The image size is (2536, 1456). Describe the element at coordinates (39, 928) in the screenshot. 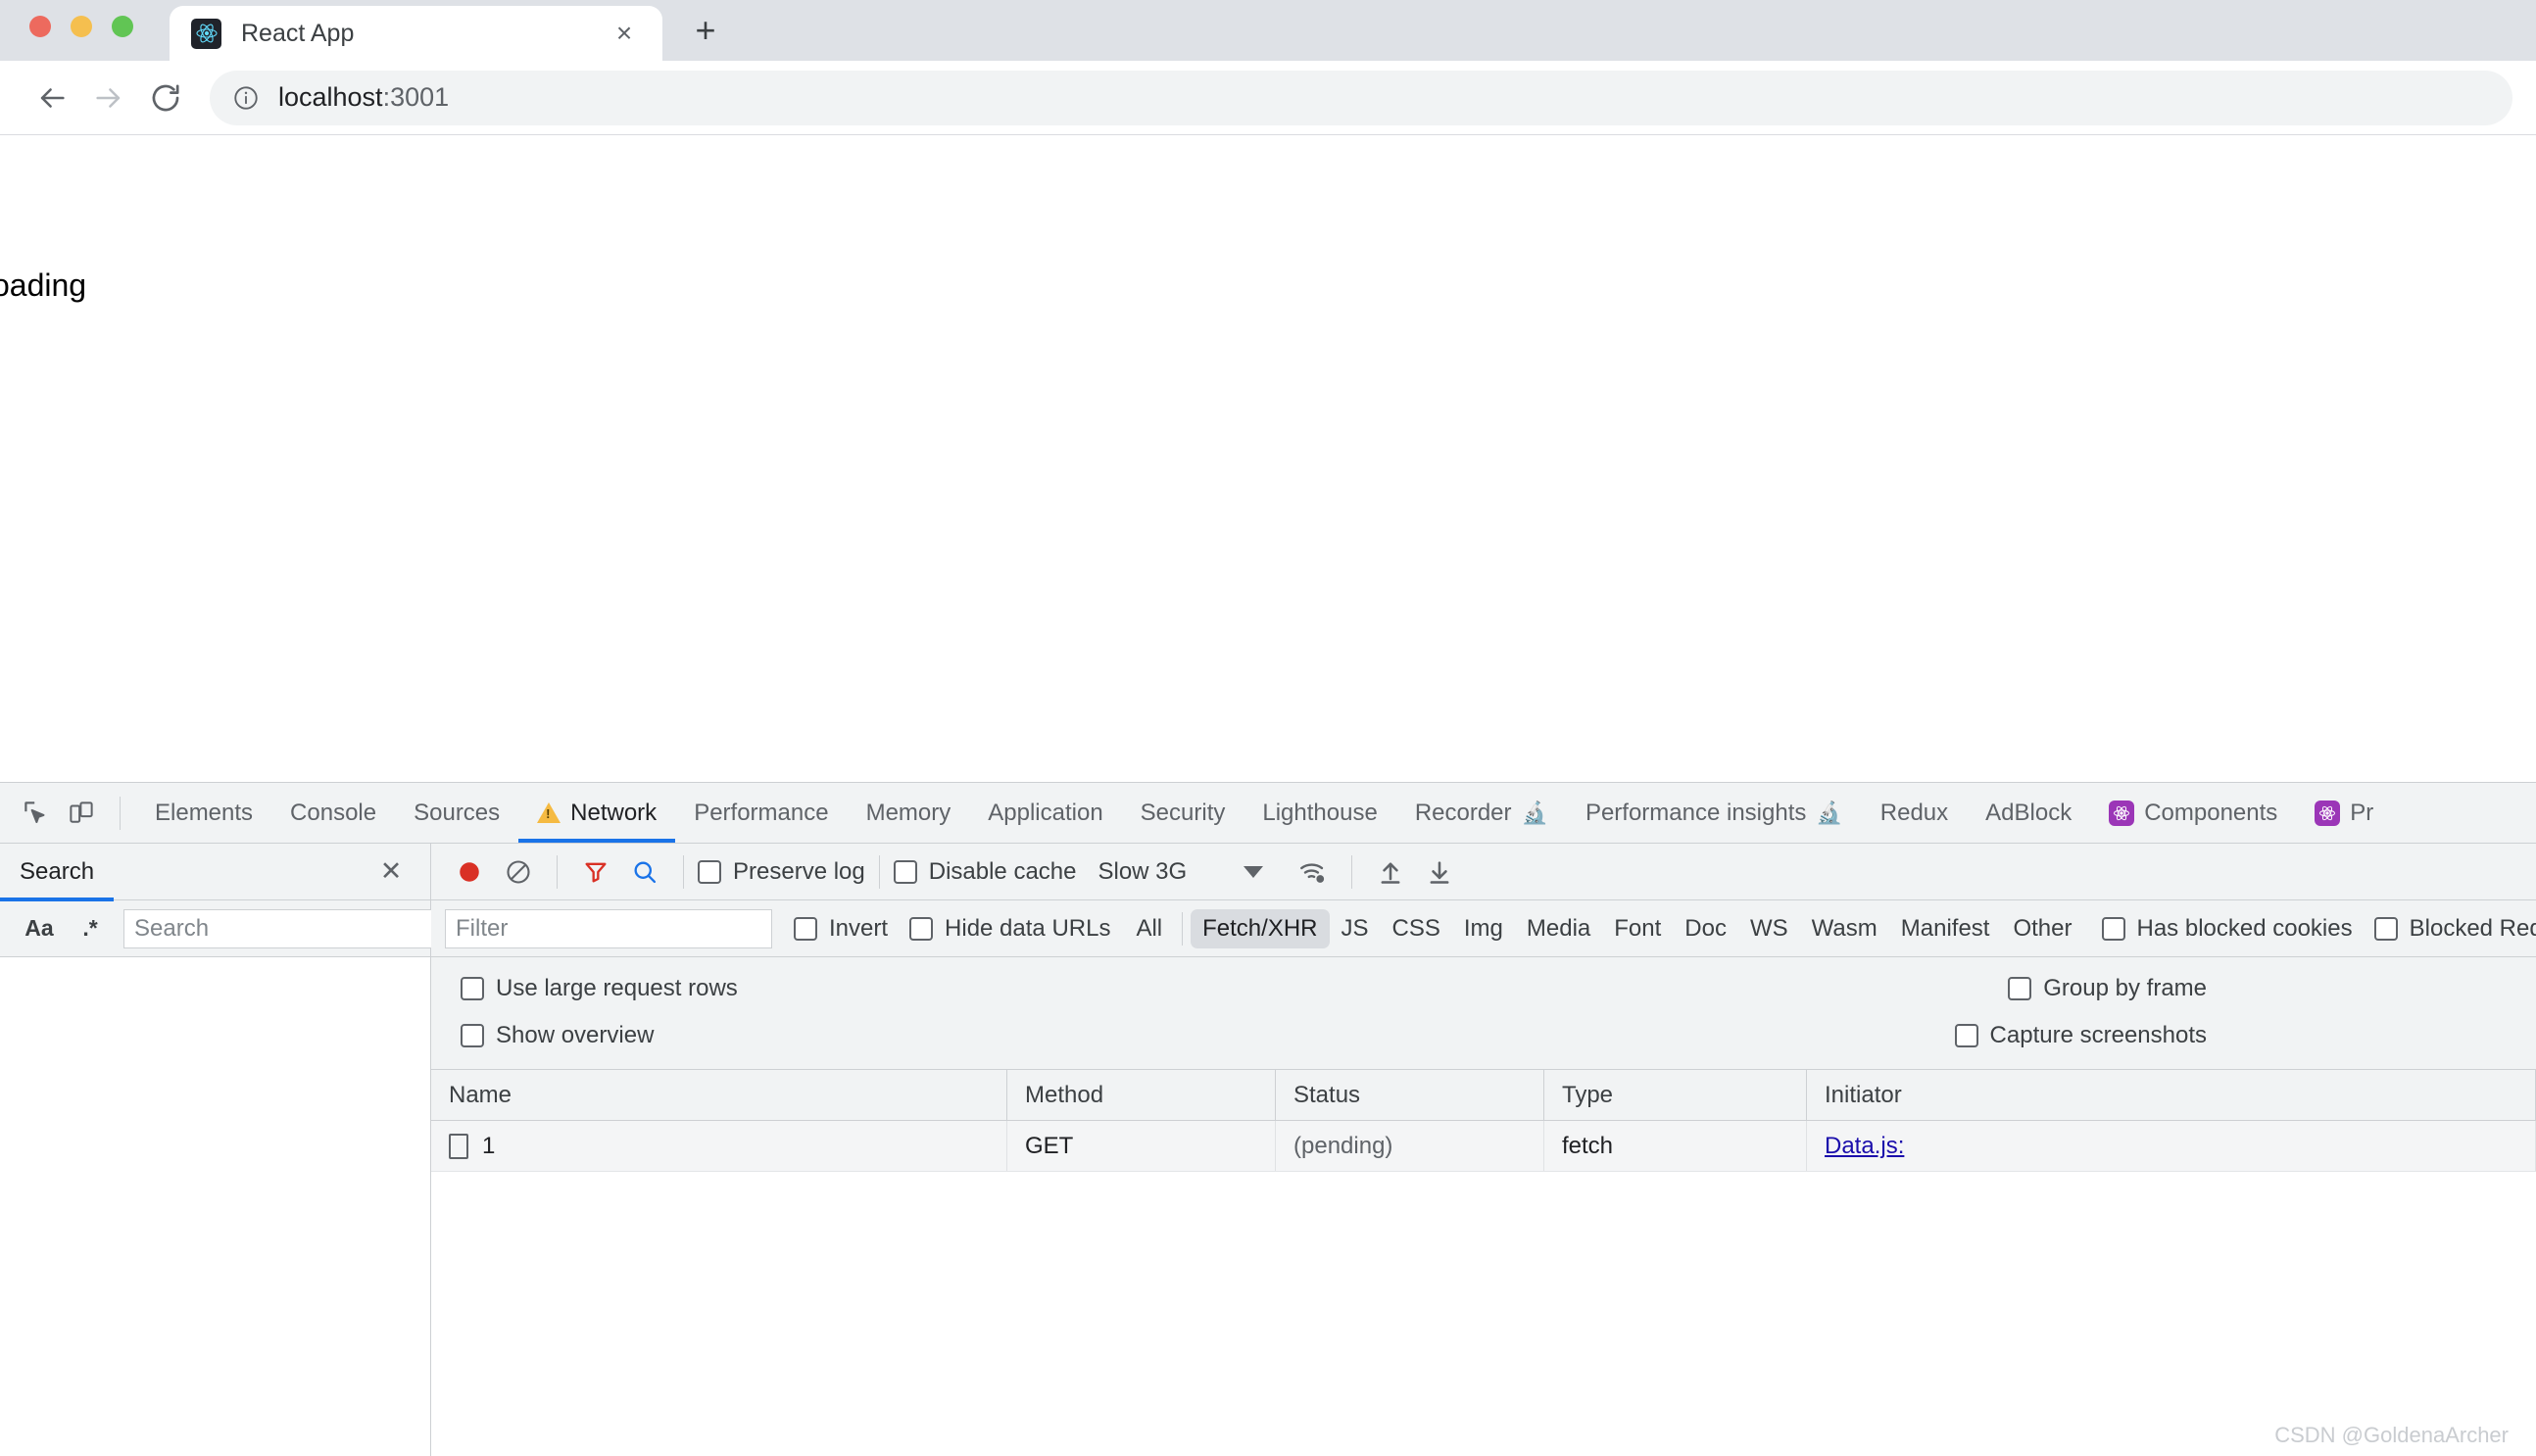

I see `match-case-icon: Aa` at that location.